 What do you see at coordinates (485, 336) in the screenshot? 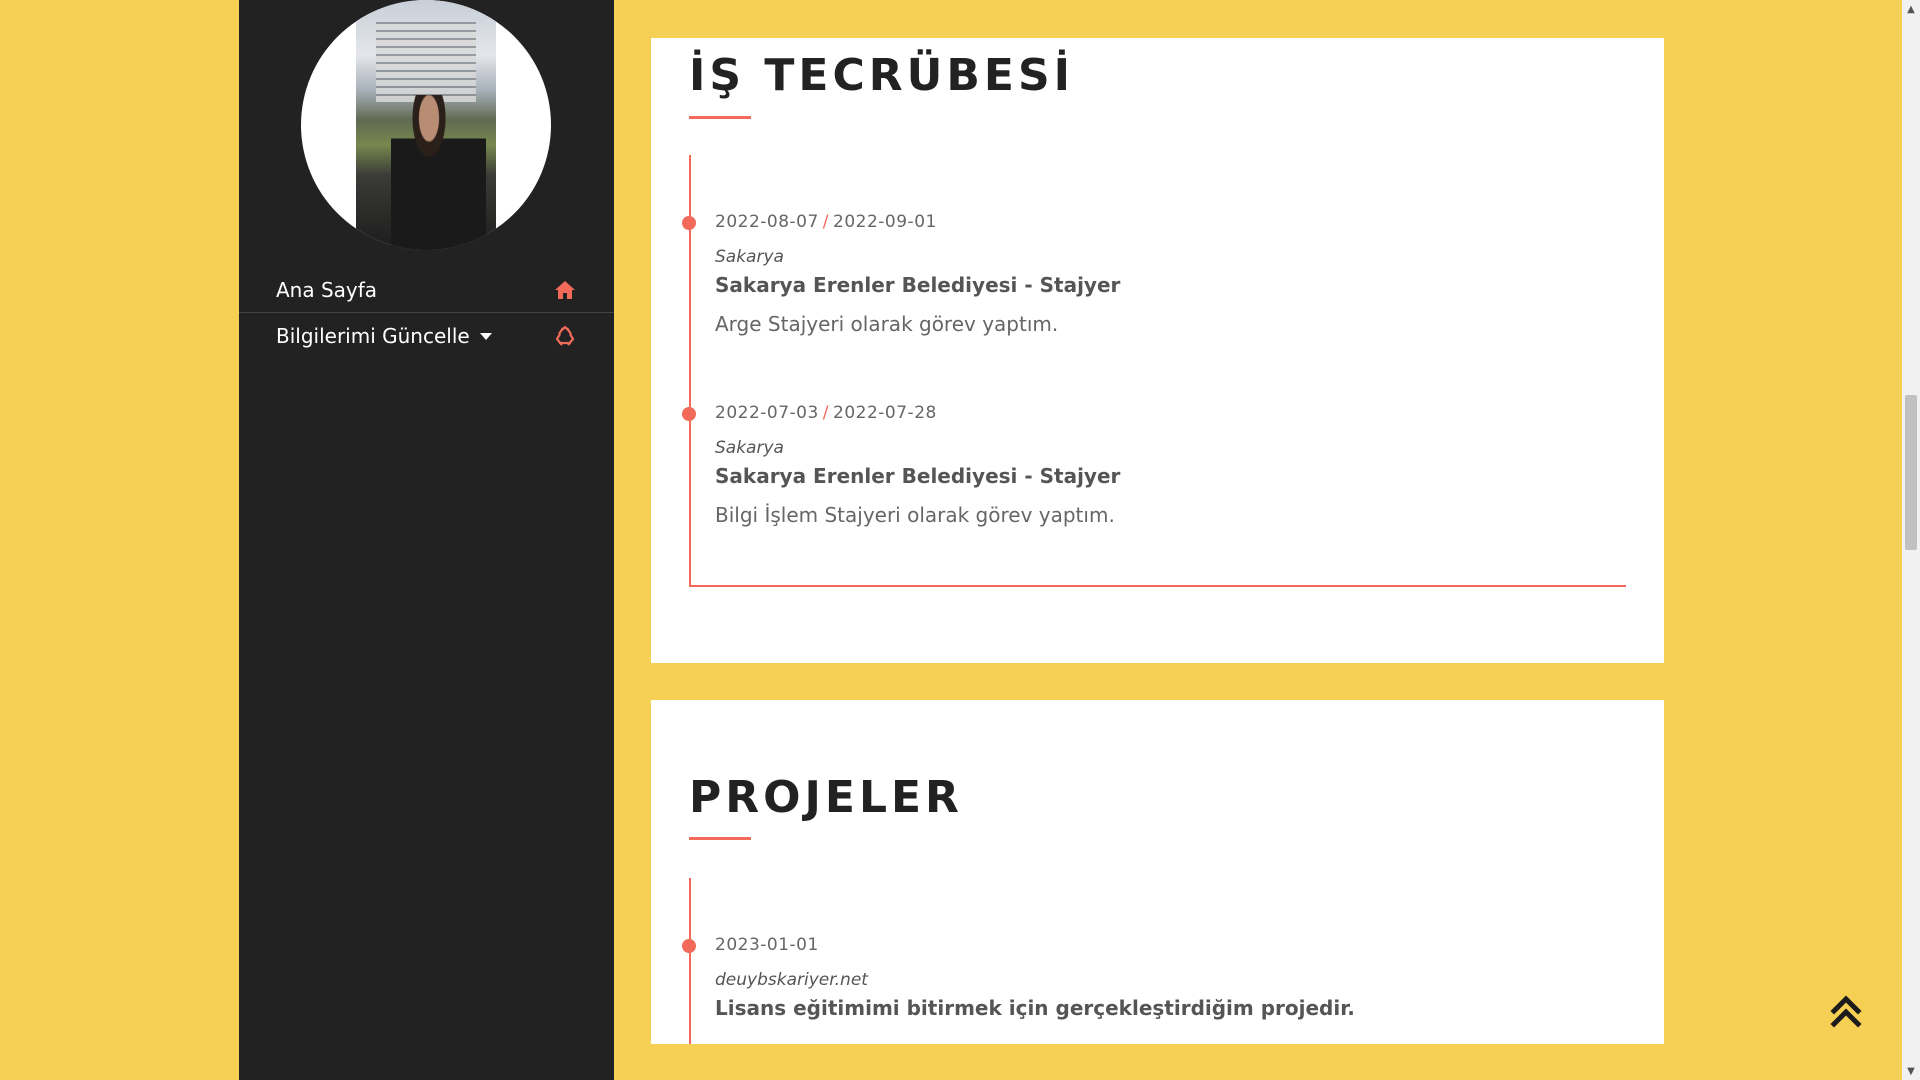
I see `caret-down-icon` at bounding box center [485, 336].